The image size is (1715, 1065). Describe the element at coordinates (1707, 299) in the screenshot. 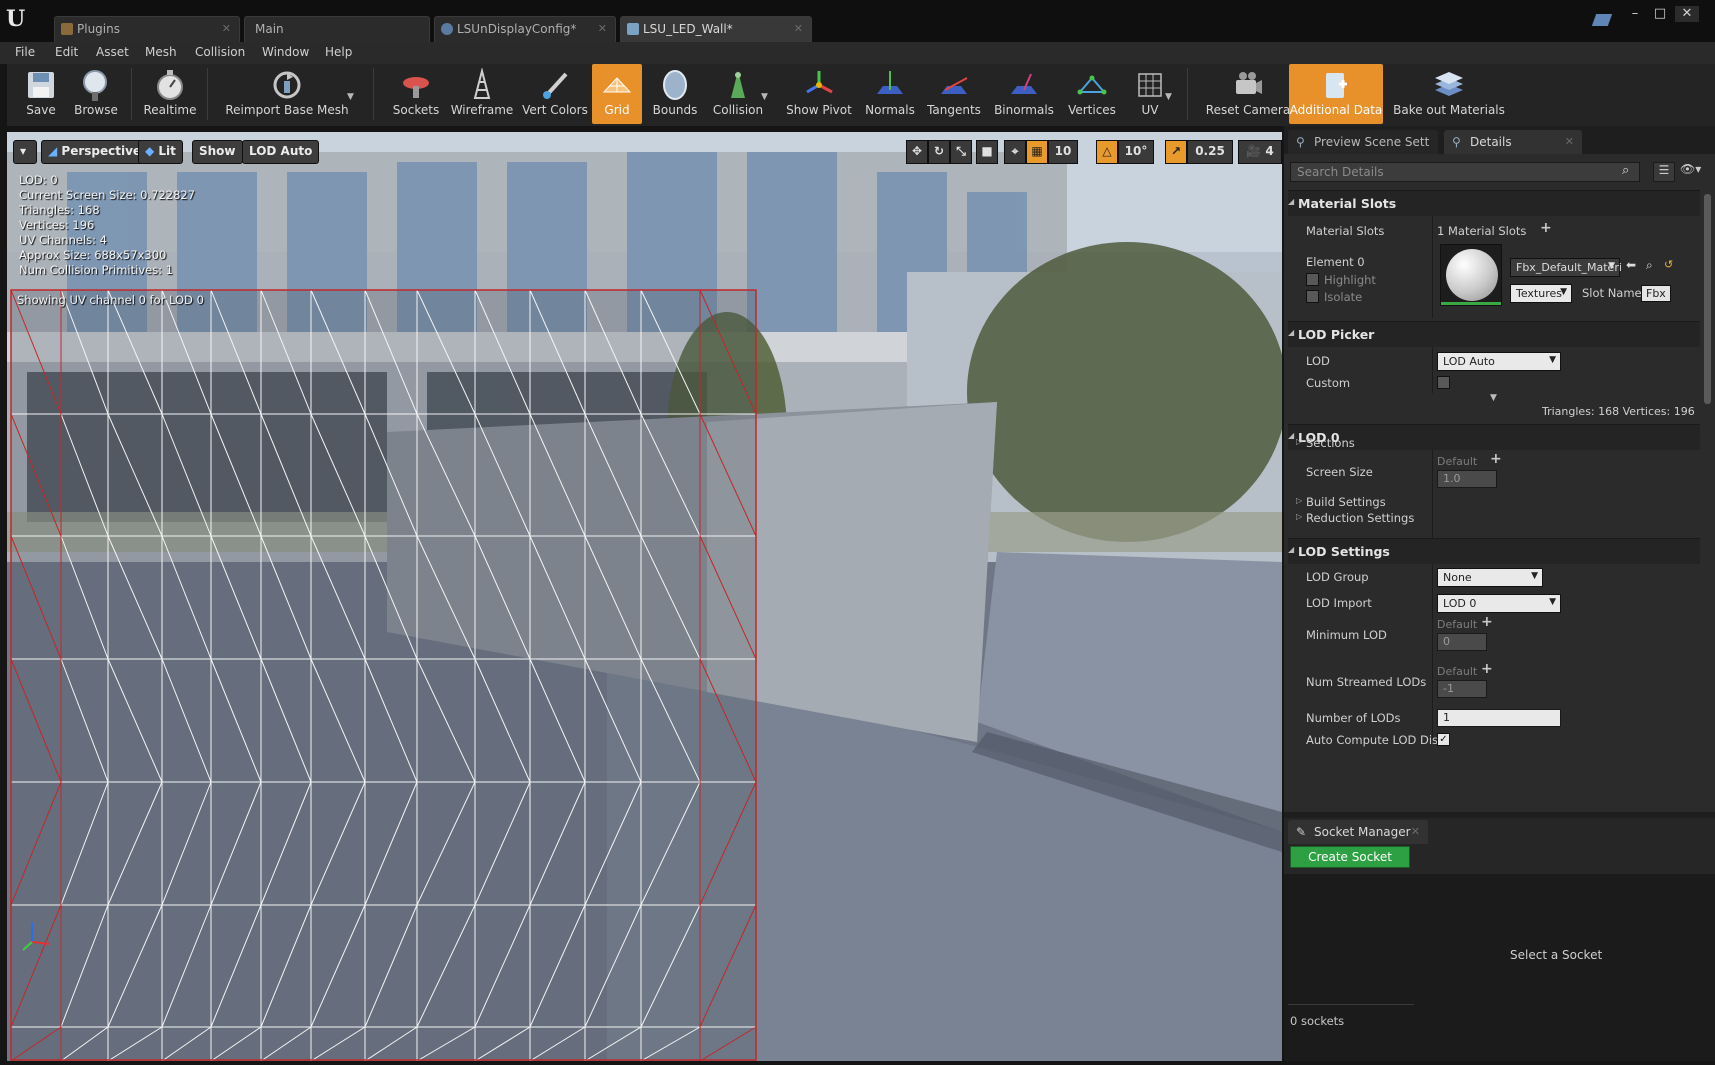

I see `details-scrollbar` at that location.